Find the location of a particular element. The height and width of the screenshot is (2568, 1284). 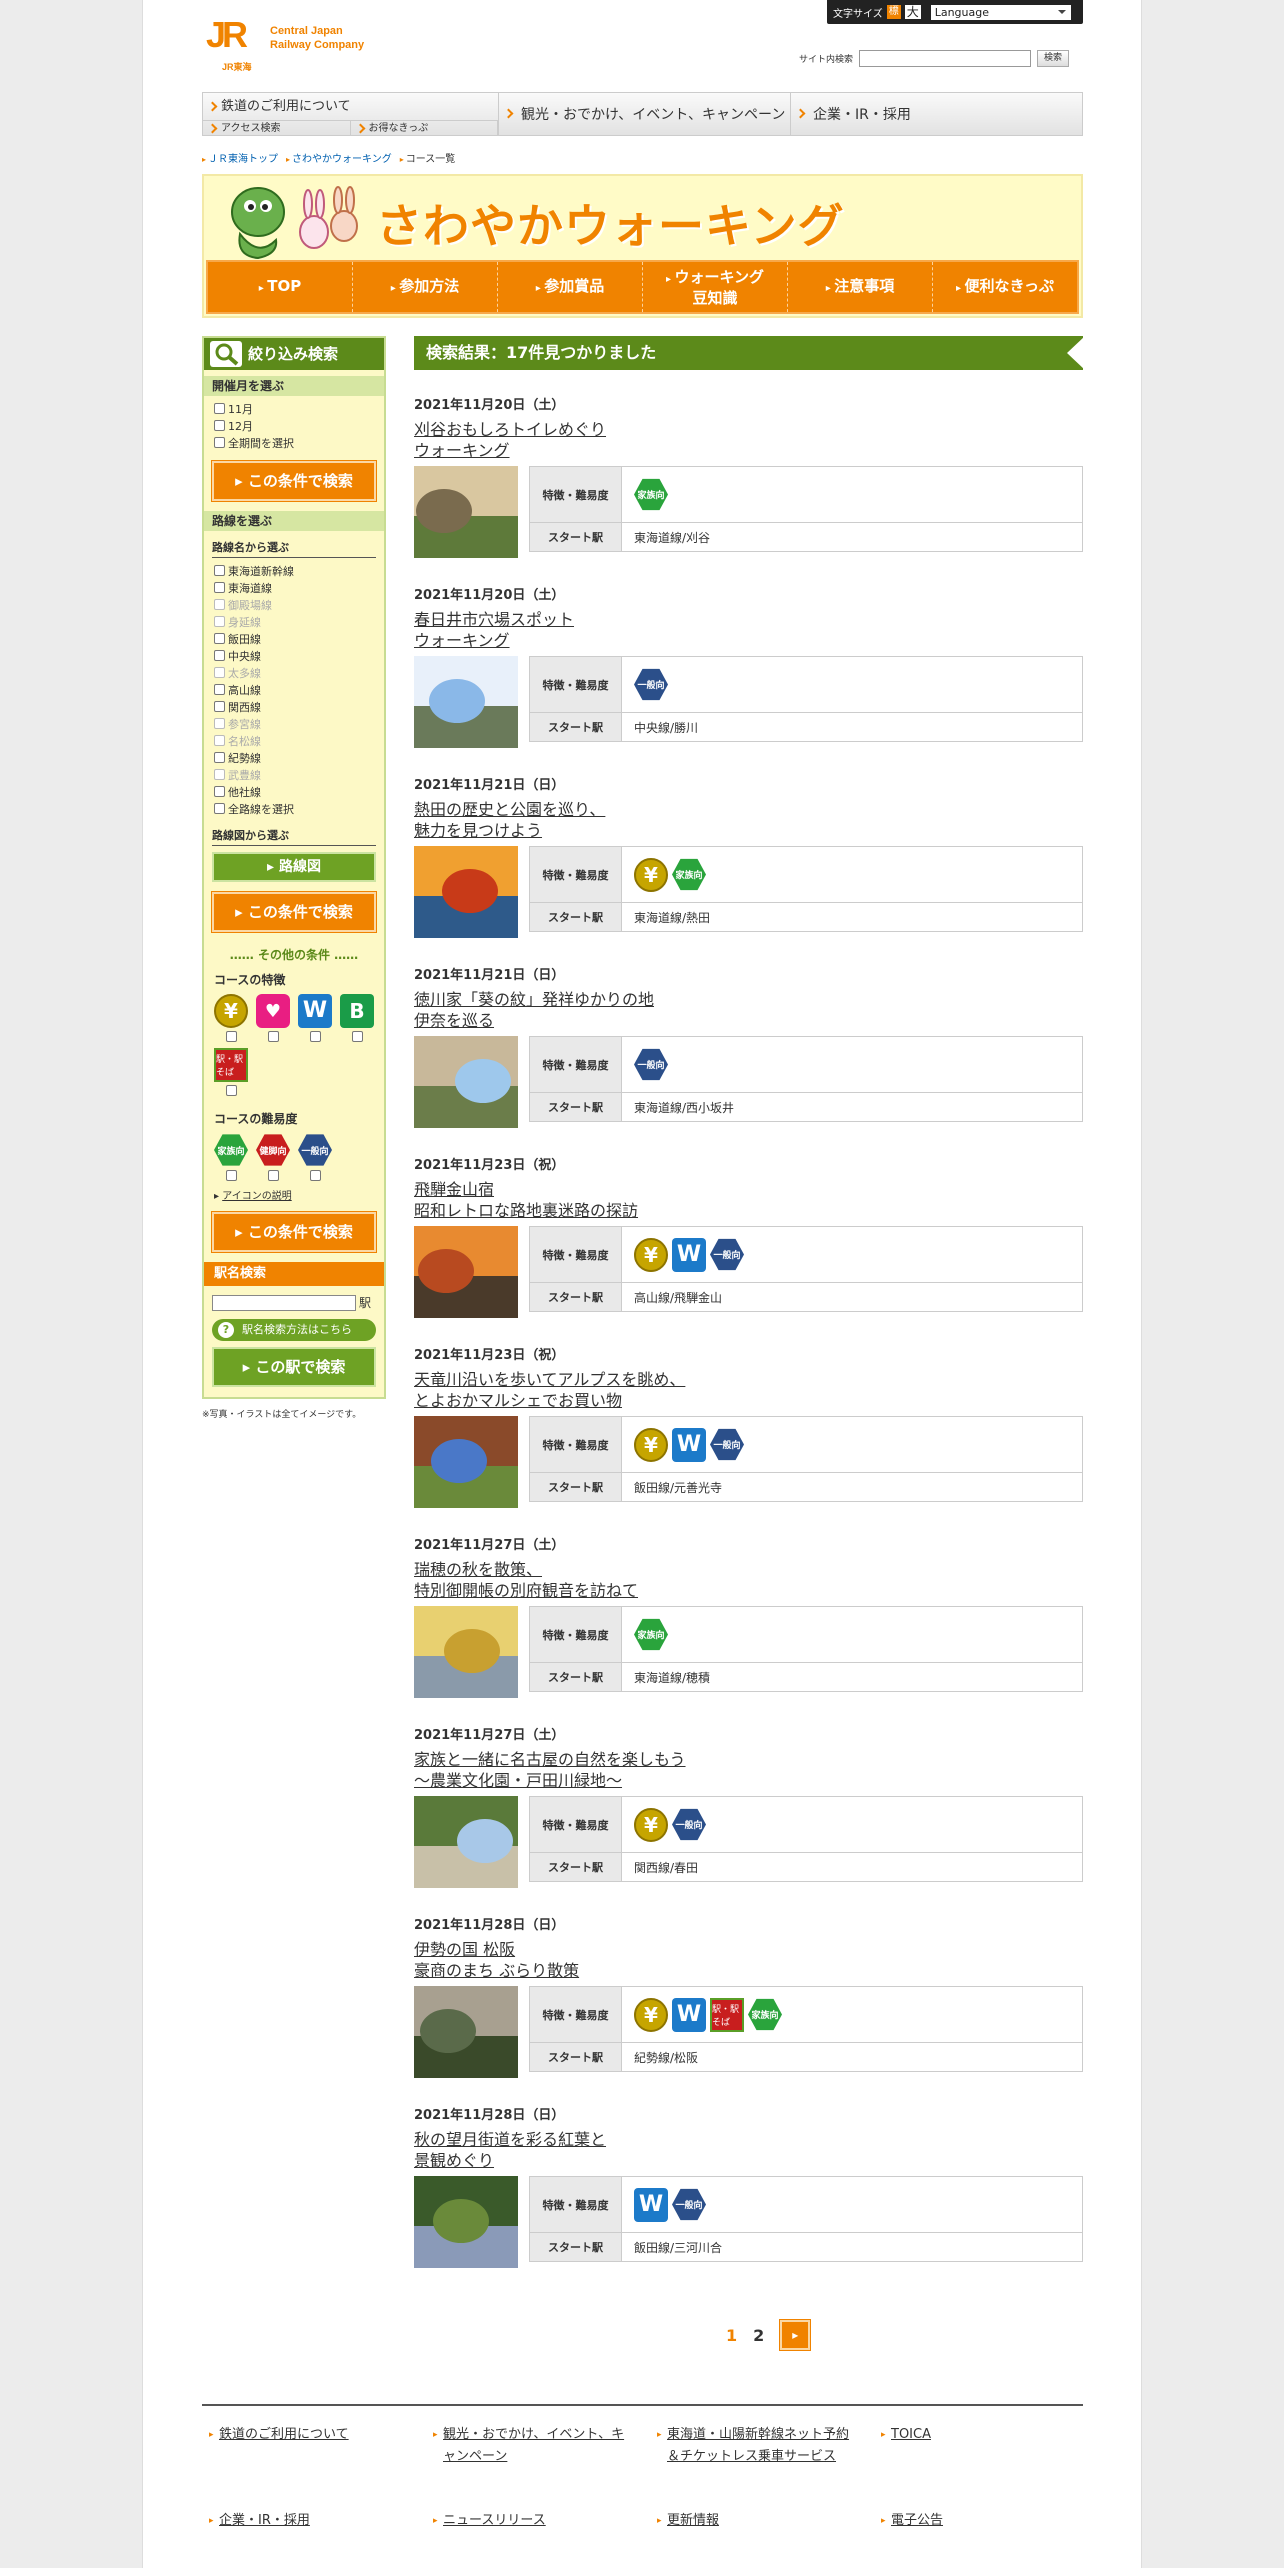

site-search-label: サイト内検索 is located at coordinates (826, 60).